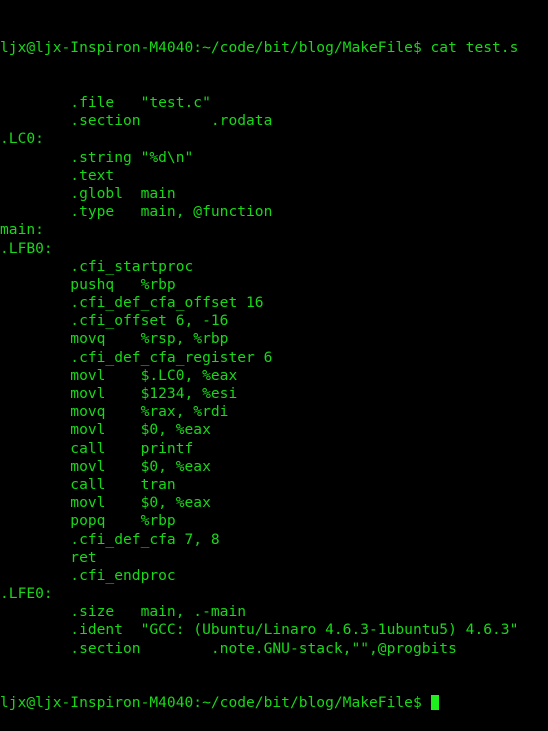 This screenshot has width=548, height=731. Describe the element at coordinates (57, 175) in the screenshot. I see `output-line: .text` at that location.